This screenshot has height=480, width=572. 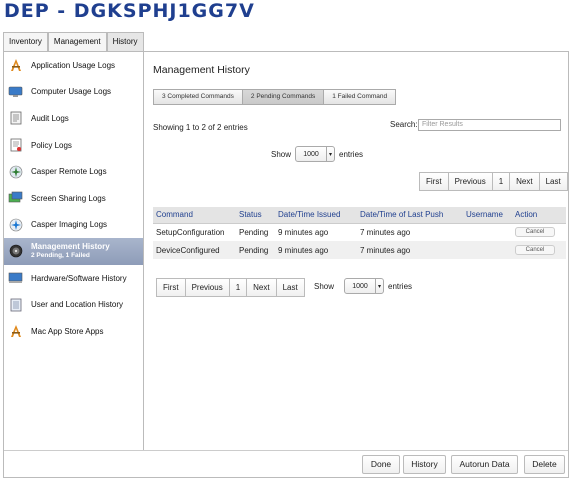 What do you see at coordinates (539, 215) in the screenshot?
I see `column-header: Action` at bounding box center [539, 215].